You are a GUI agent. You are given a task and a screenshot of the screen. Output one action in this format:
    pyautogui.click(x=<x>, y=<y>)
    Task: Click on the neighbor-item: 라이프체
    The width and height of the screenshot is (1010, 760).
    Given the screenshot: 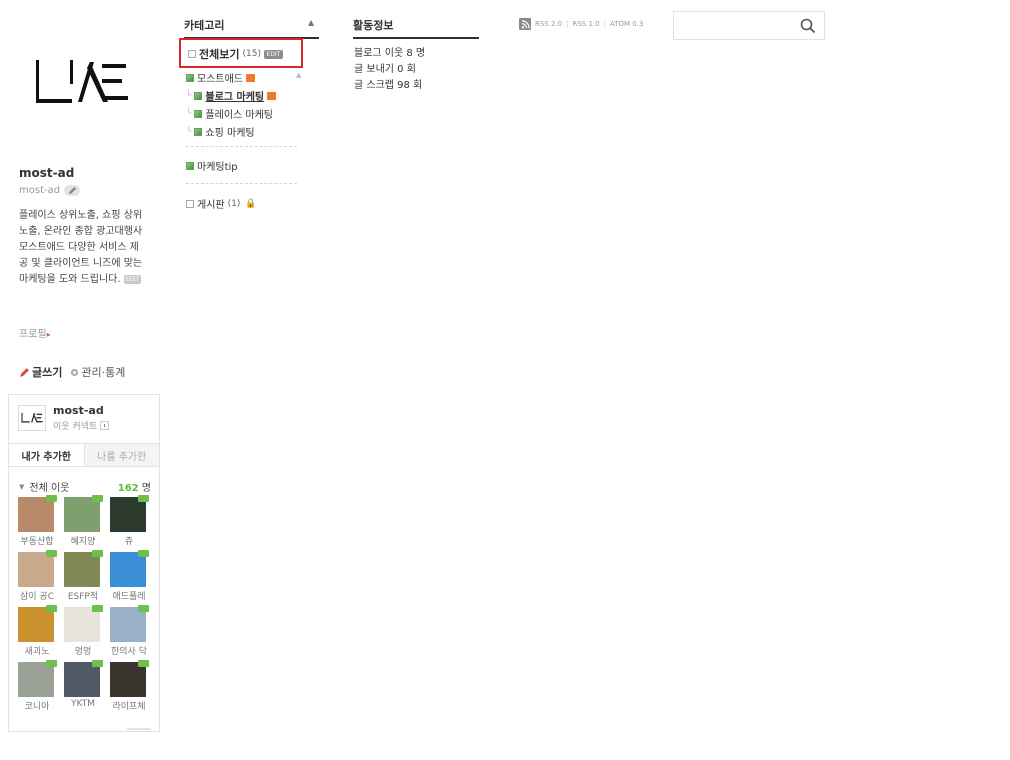 What is the action you would take?
    pyautogui.click(x=130, y=687)
    